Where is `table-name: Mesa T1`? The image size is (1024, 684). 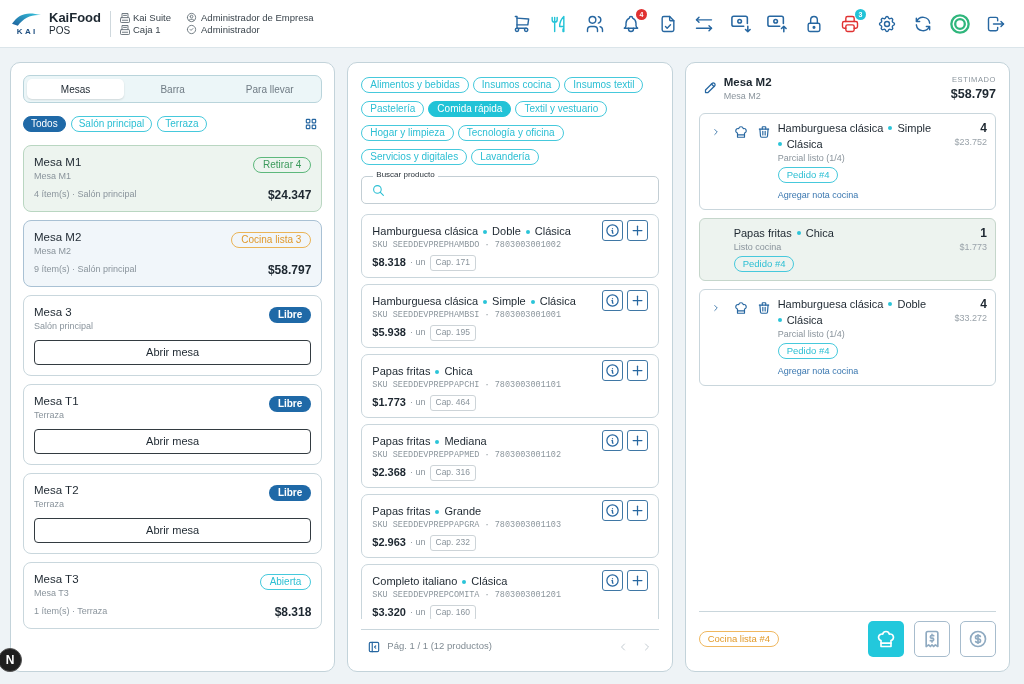
table-name: Mesa T1 is located at coordinates (56, 401).